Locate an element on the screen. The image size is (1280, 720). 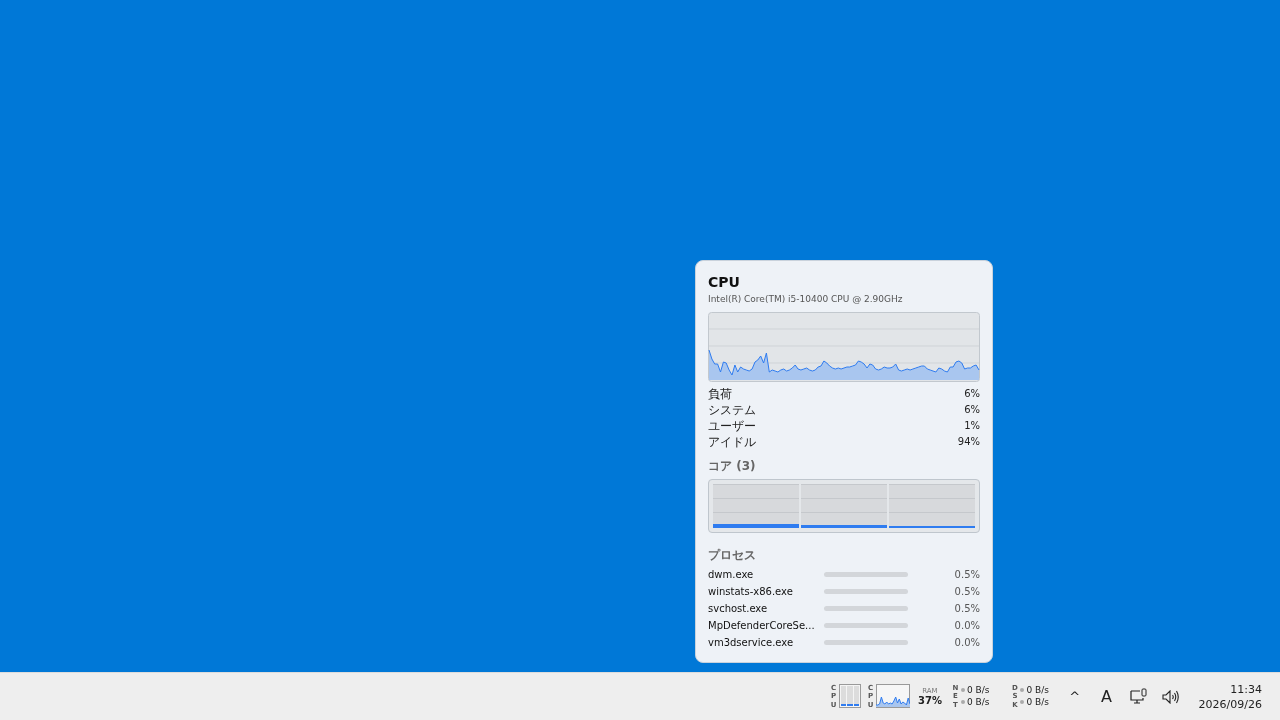
process-name: dwm.exe is located at coordinates (731, 574).